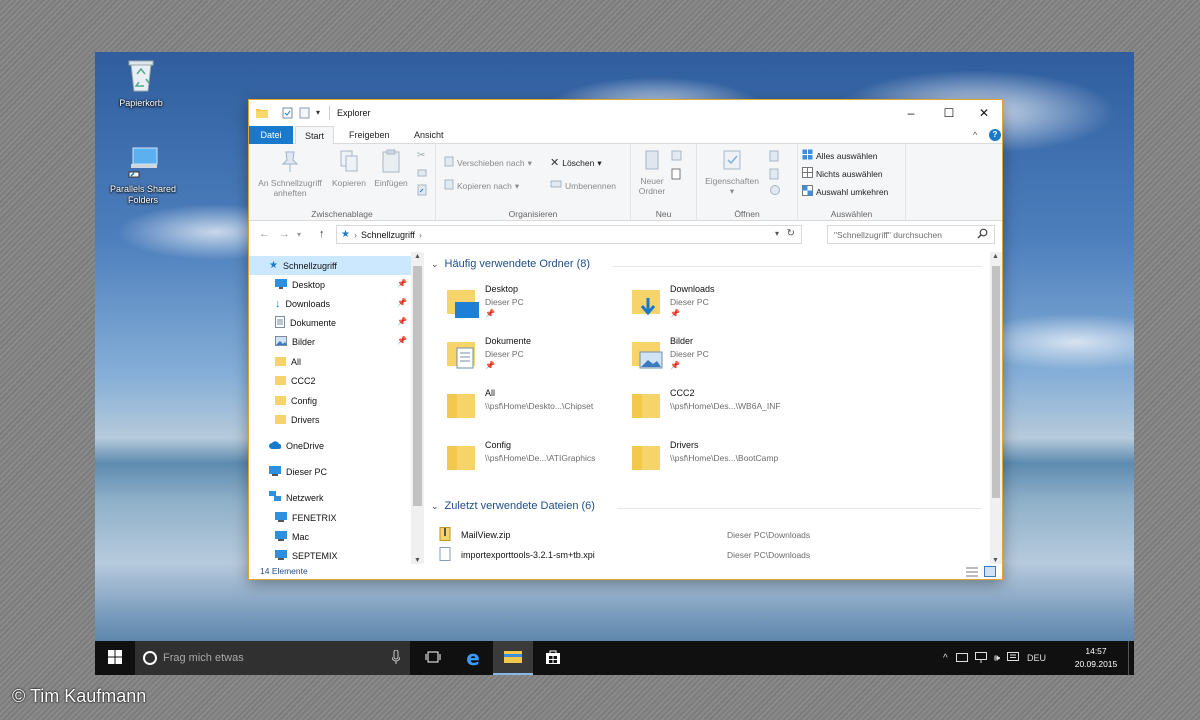  I want to click on nav-item-onedrive: OneDrive, so click(330, 445).